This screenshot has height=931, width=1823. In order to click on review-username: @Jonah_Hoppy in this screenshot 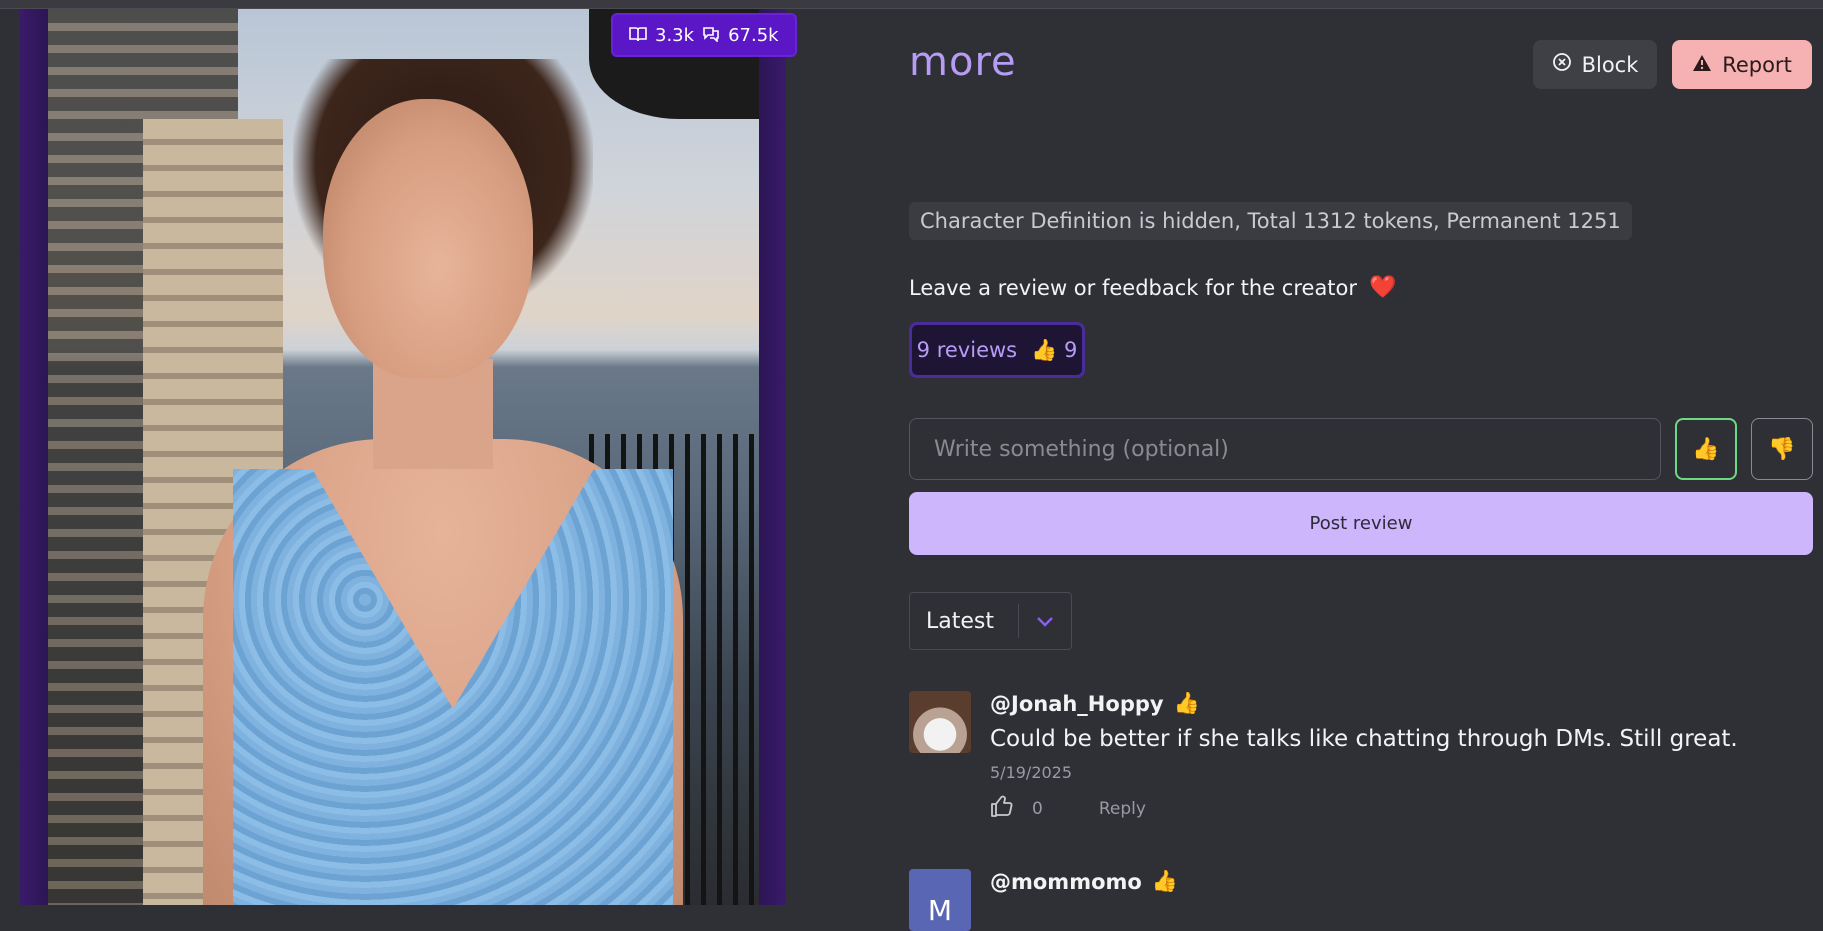, I will do `click(1077, 704)`.